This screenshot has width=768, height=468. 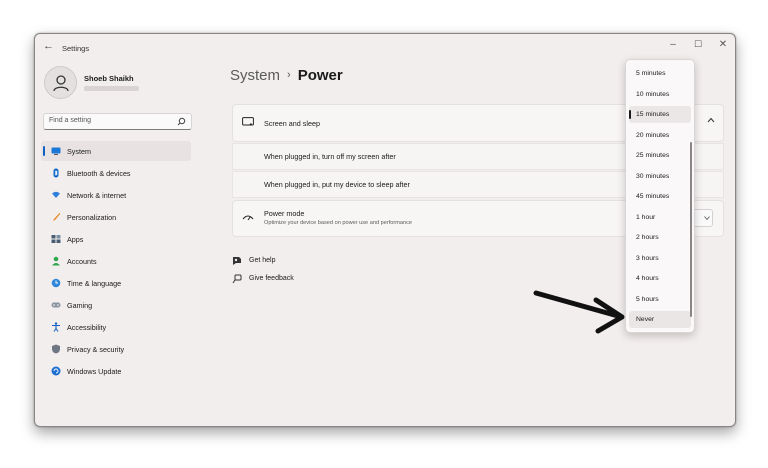 I want to click on breadcrumb-current: Power, so click(x=320, y=75).